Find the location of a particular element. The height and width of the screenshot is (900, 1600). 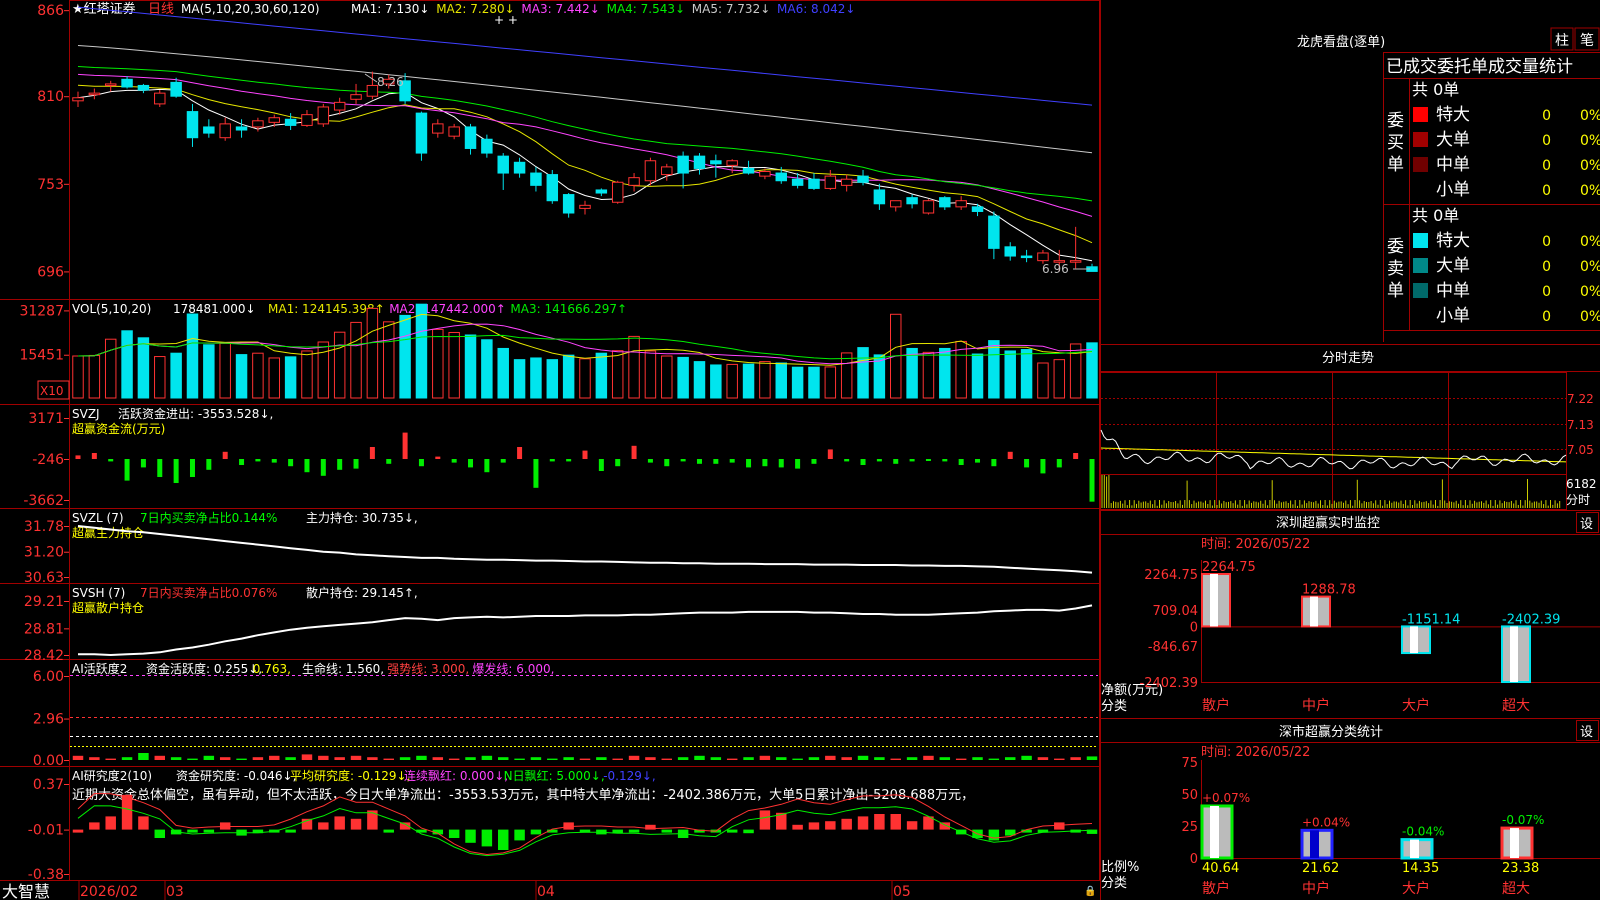

y-tick: 866 is located at coordinates (50, 11).